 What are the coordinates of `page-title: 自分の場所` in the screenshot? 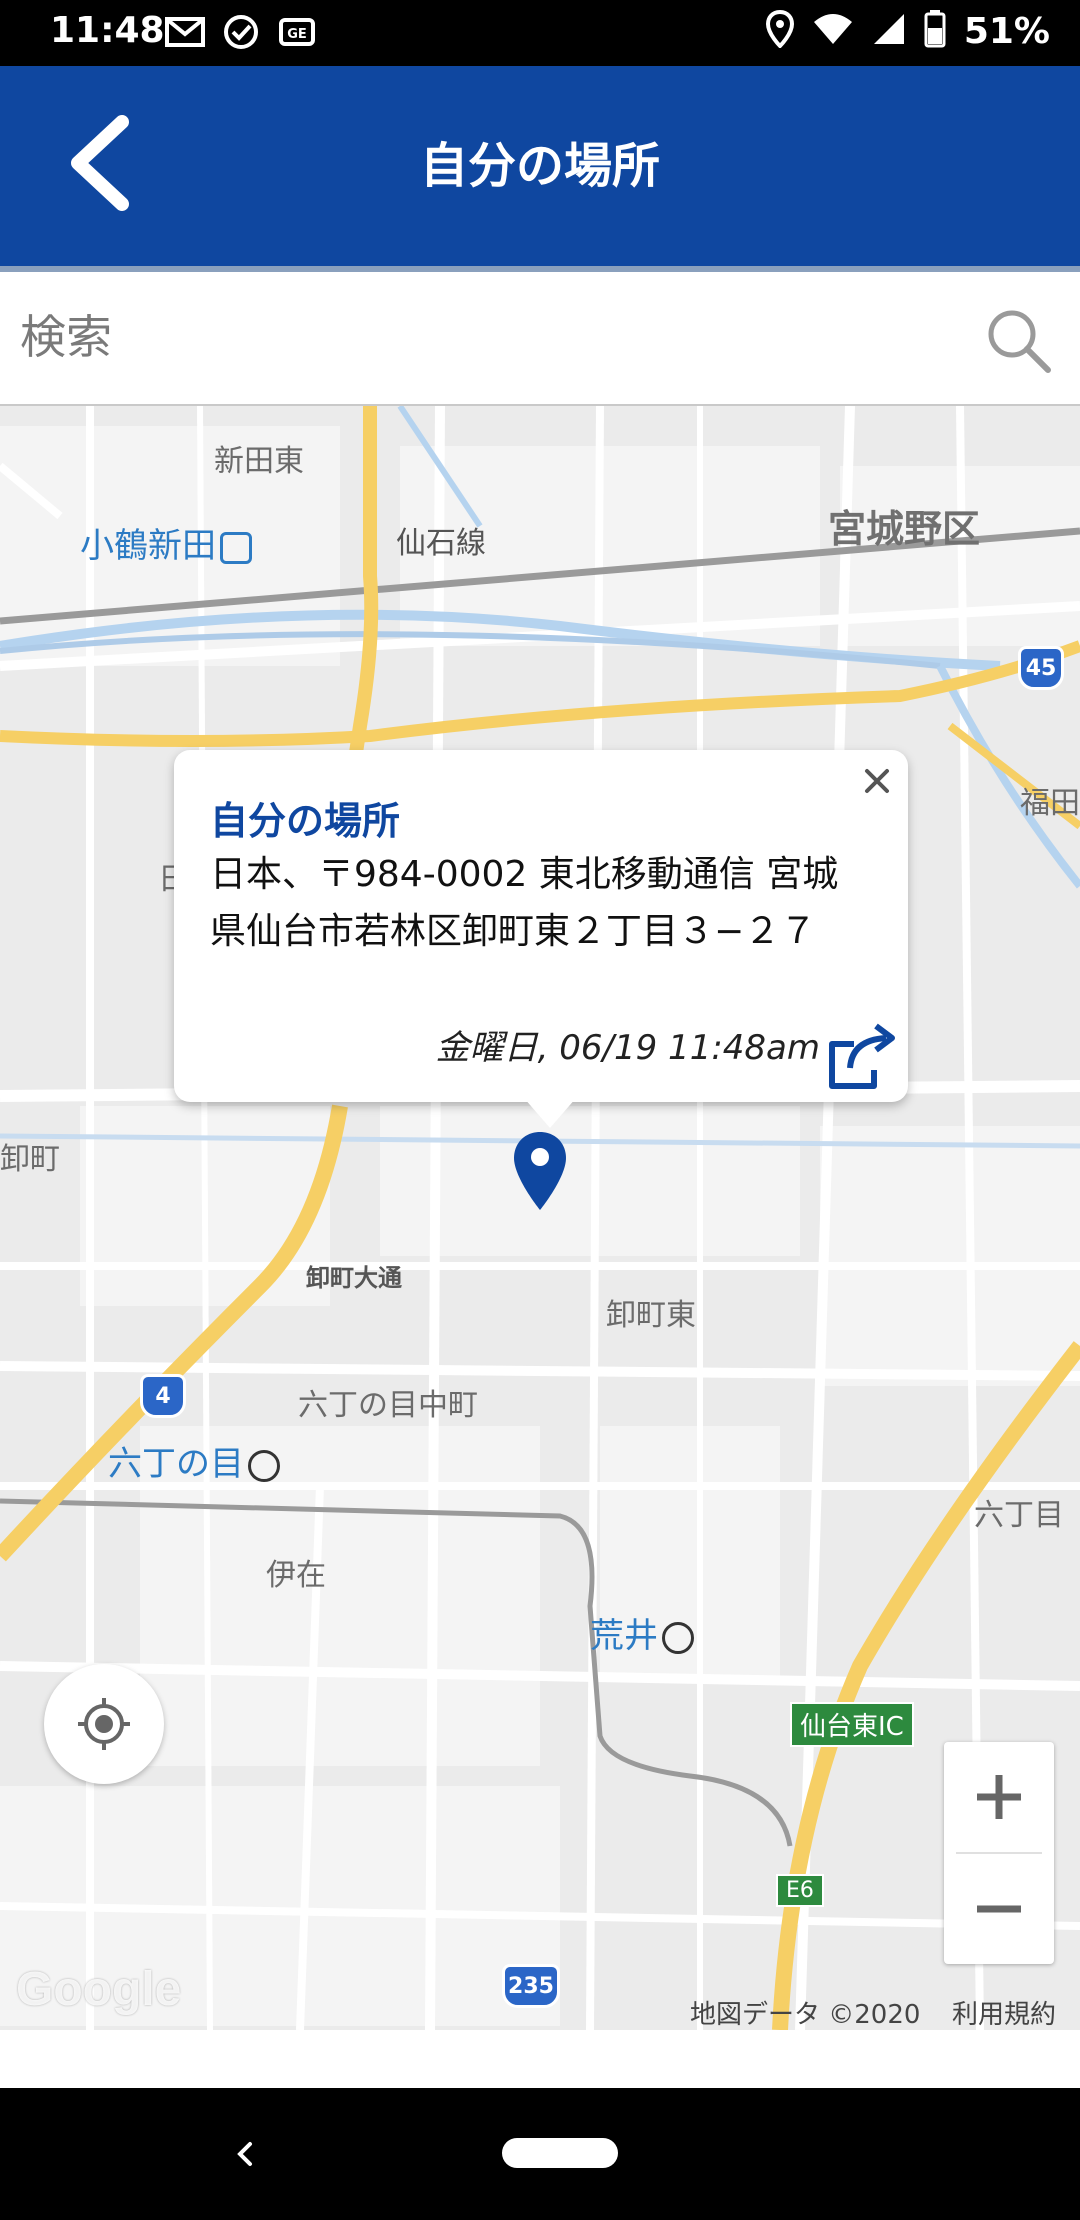 It's located at (539, 166).